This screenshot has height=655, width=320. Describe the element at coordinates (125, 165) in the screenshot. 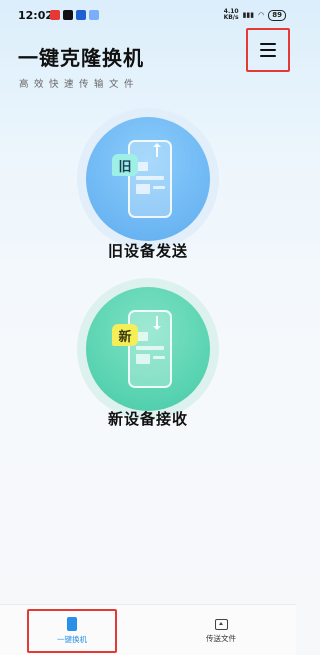

I see `old-badge: 旧` at that location.